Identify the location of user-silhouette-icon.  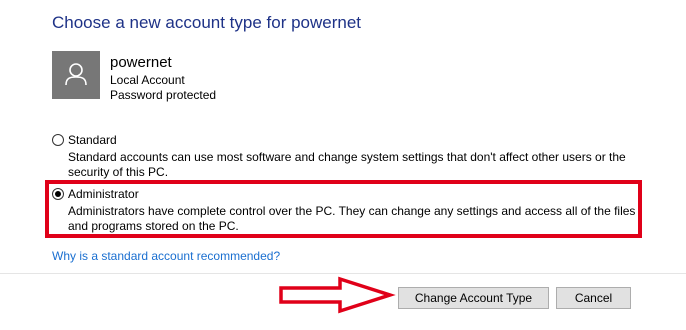
(76, 74).